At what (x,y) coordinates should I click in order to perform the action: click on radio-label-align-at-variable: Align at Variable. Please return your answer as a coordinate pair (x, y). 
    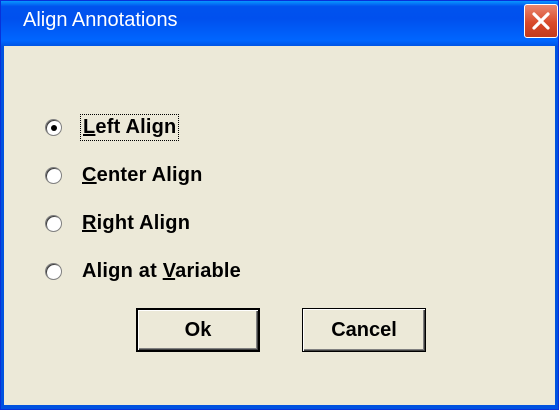
    Looking at the image, I should click on (161, 271).